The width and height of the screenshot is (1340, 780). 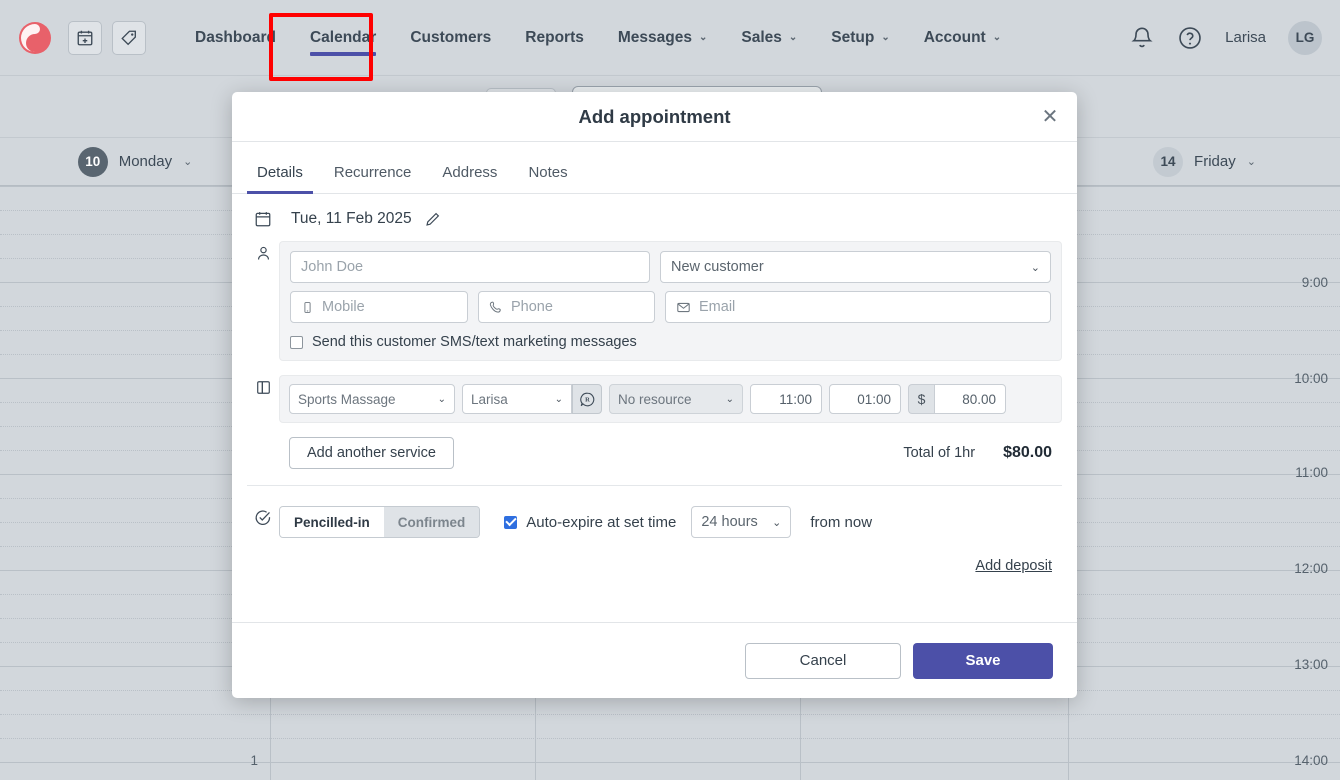 What do you see at coordinates (1204, 162) in the screenshot?
I see `day-header-friday: 14 Friday ⌄` at bounding box center [1204, 162].